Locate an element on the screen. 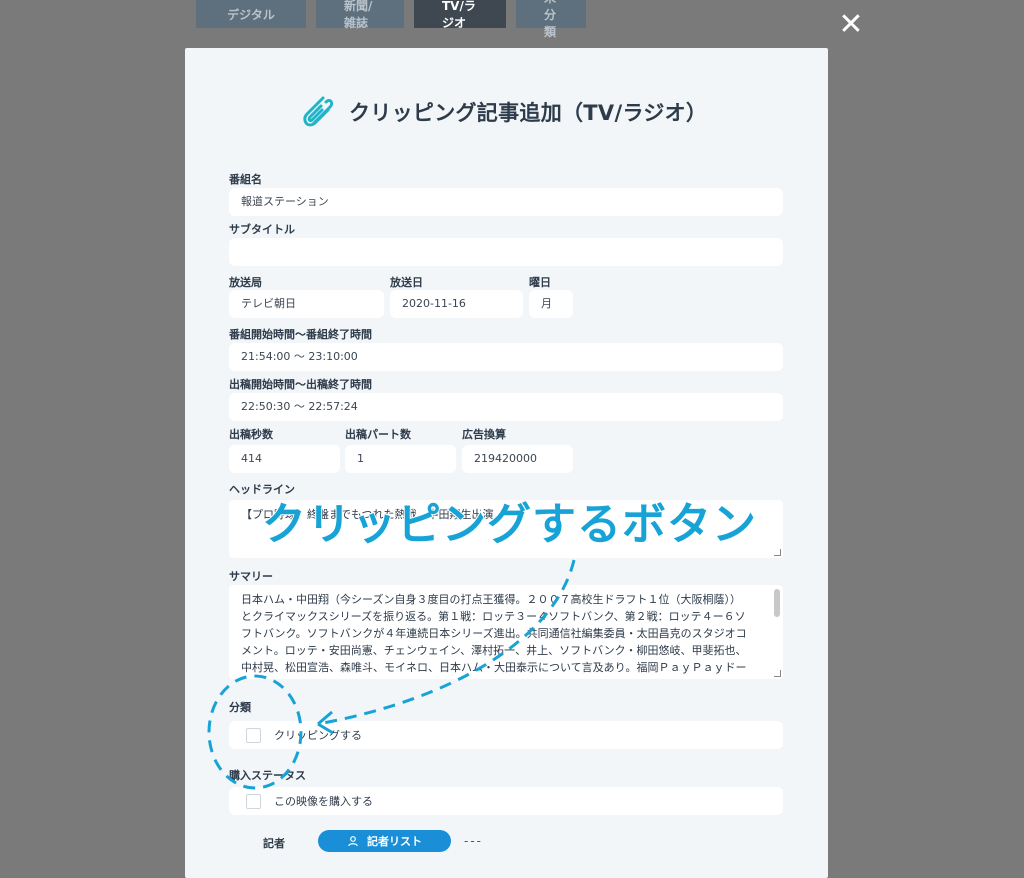 The height and width of the screenshot is (878, 1024). summary-label: サマリー is located at coordinates (251, 576).